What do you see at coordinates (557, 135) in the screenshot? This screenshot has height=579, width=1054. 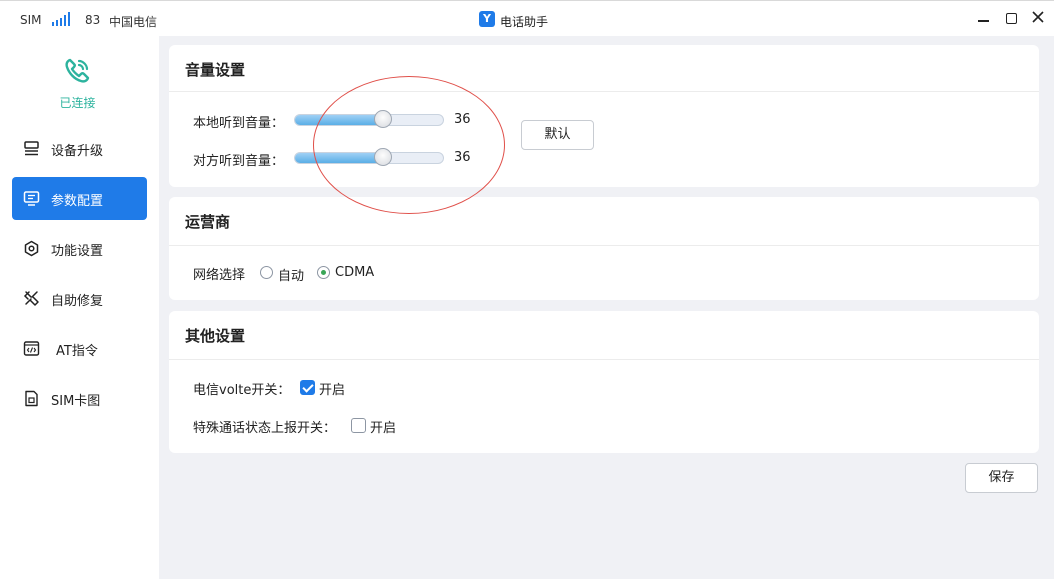 I see `default-button: 默认` at bounding box center [557, 135].